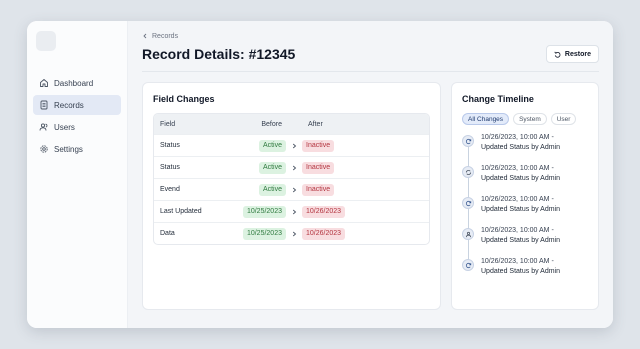 The height and width of the screenshot is (349, 640). I want to click on sidebar-item-label: Records, so click(69, 105).